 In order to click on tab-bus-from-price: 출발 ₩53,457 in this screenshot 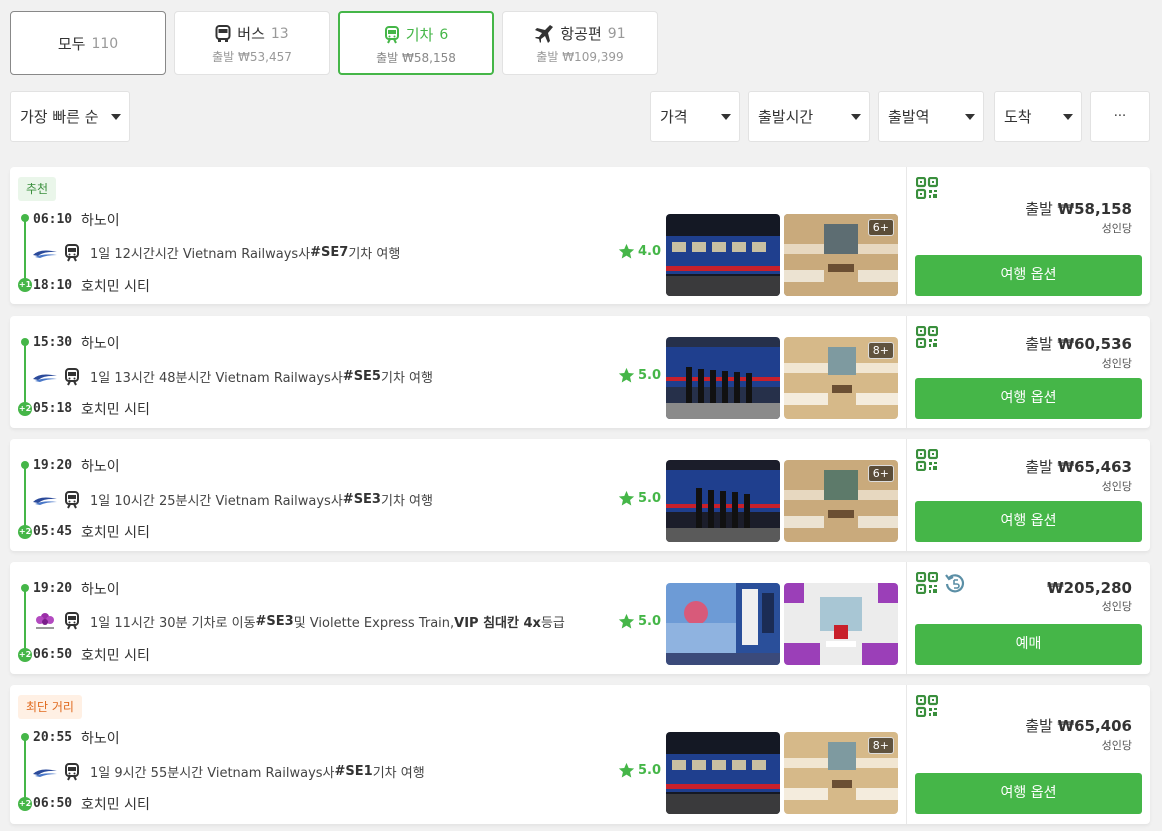, I will do `click(252, 57)`.